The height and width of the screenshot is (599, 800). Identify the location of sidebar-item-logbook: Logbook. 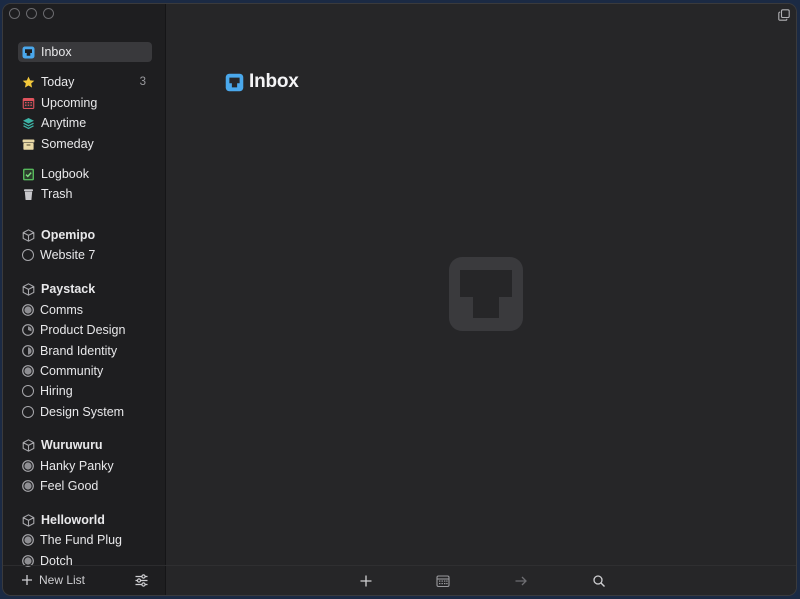
(85, 174).